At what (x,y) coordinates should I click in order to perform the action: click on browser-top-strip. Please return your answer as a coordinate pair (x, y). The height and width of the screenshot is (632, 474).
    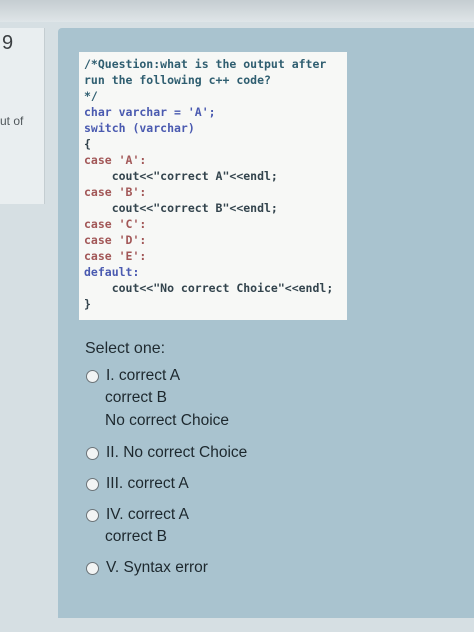
    Looking at the image, I should click on (237, 11).